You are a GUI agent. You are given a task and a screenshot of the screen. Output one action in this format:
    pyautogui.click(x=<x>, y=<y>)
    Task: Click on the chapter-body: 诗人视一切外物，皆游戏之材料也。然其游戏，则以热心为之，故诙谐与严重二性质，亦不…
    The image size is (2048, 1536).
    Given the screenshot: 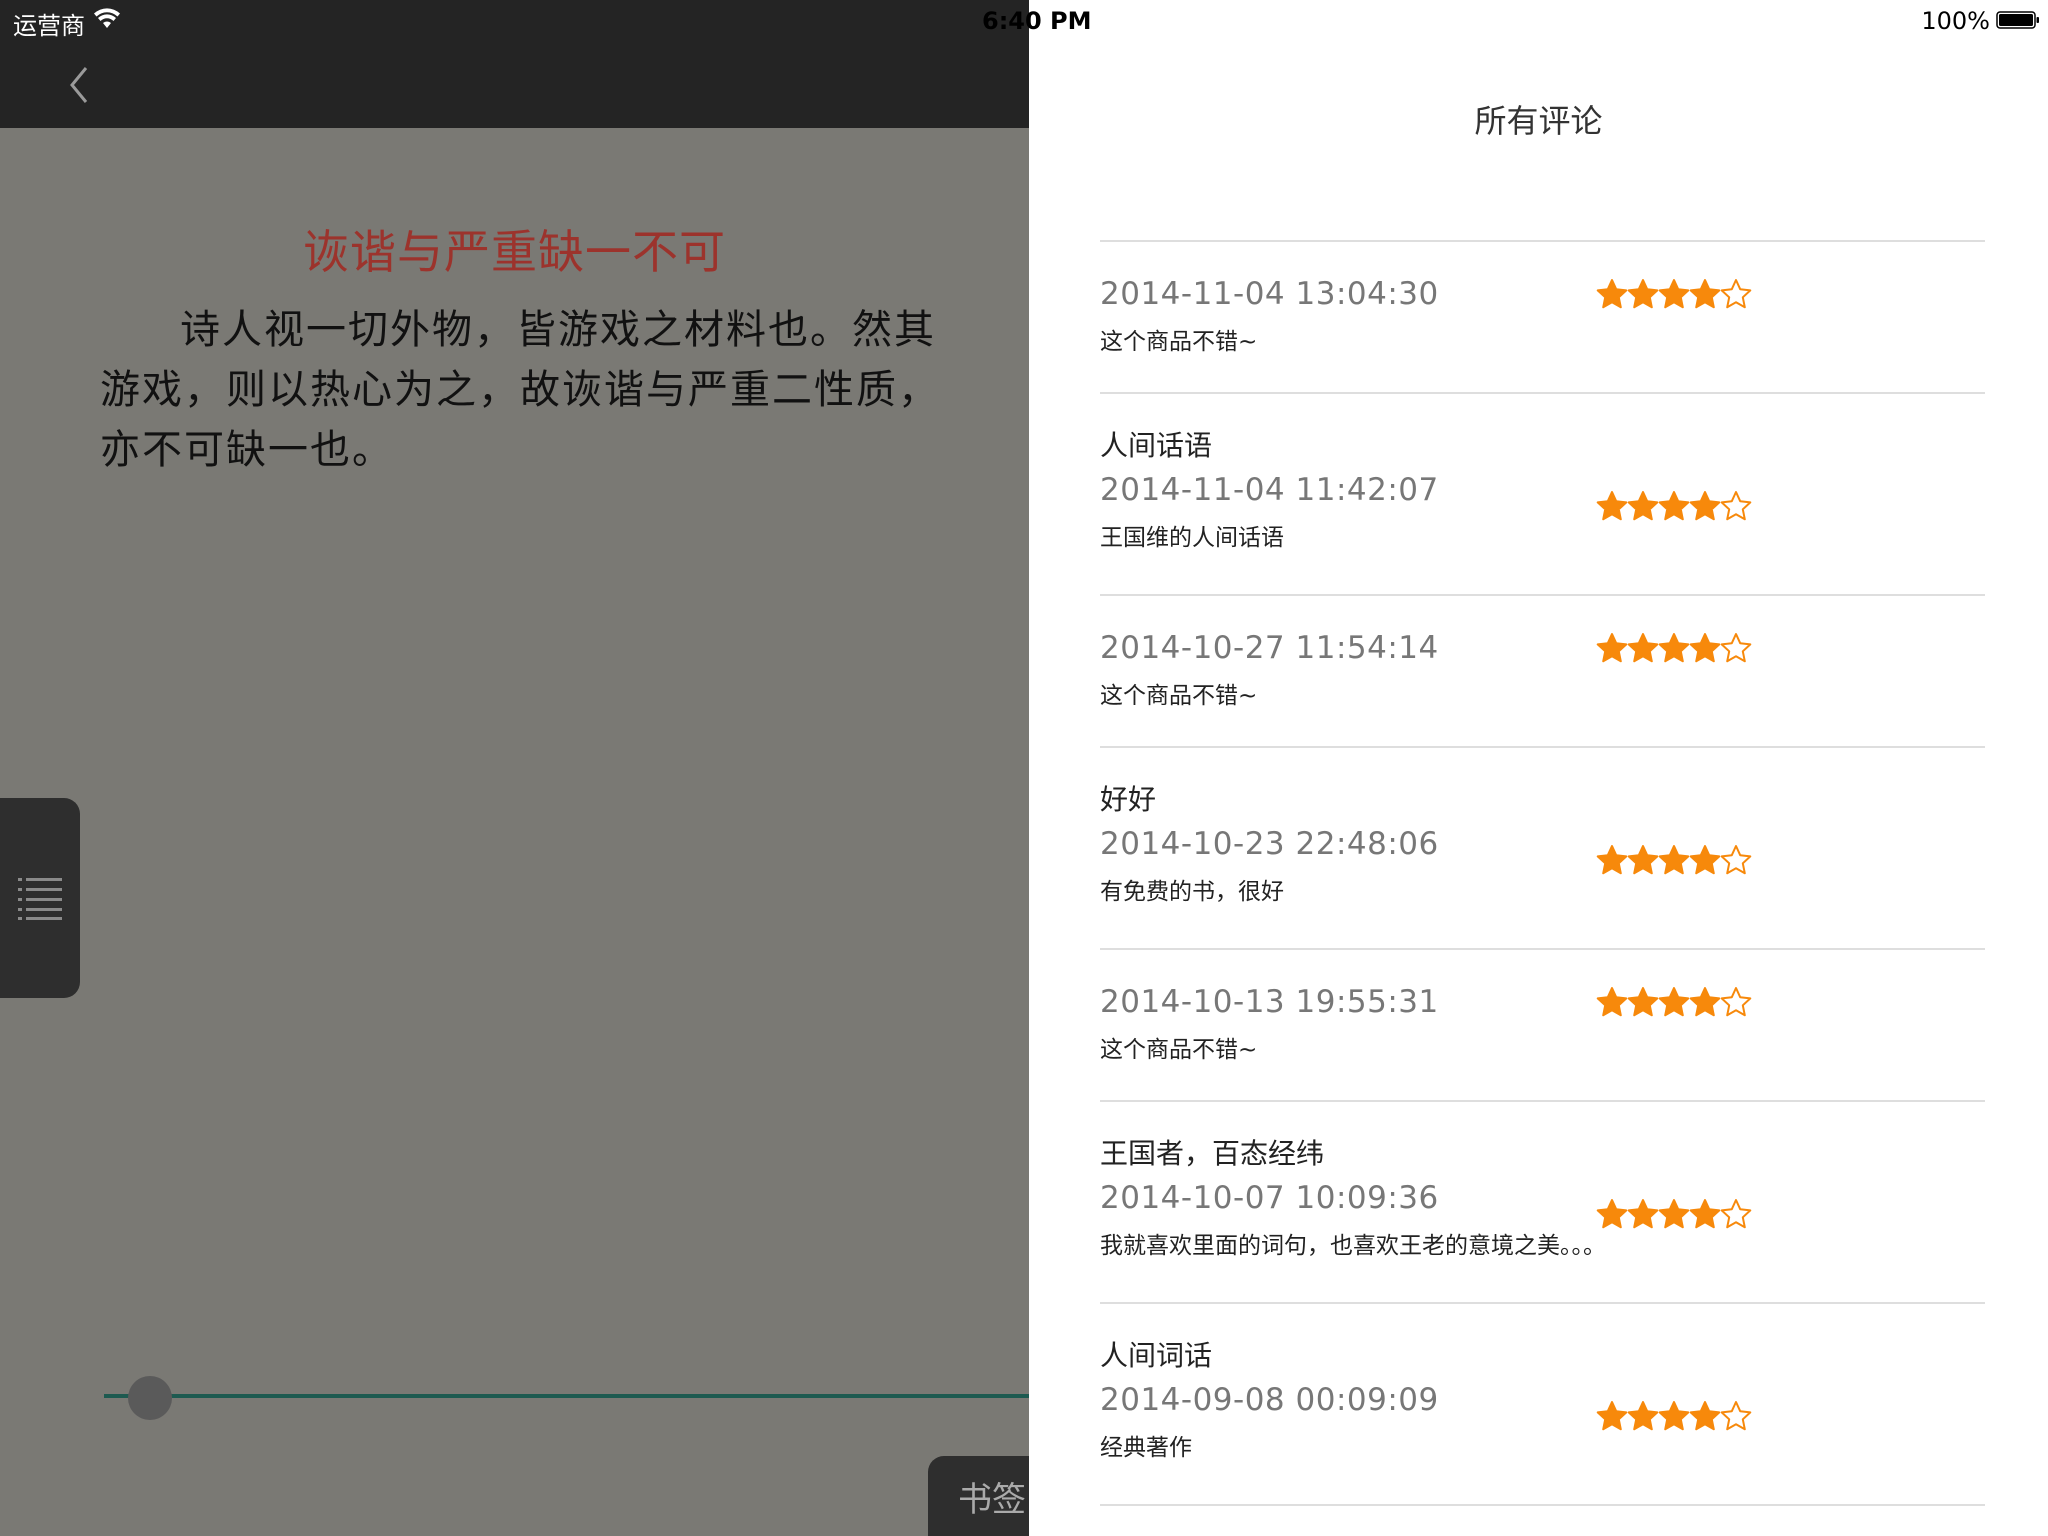 What is the action you would take?
    pyautogui.click(x=520, y=390)
    